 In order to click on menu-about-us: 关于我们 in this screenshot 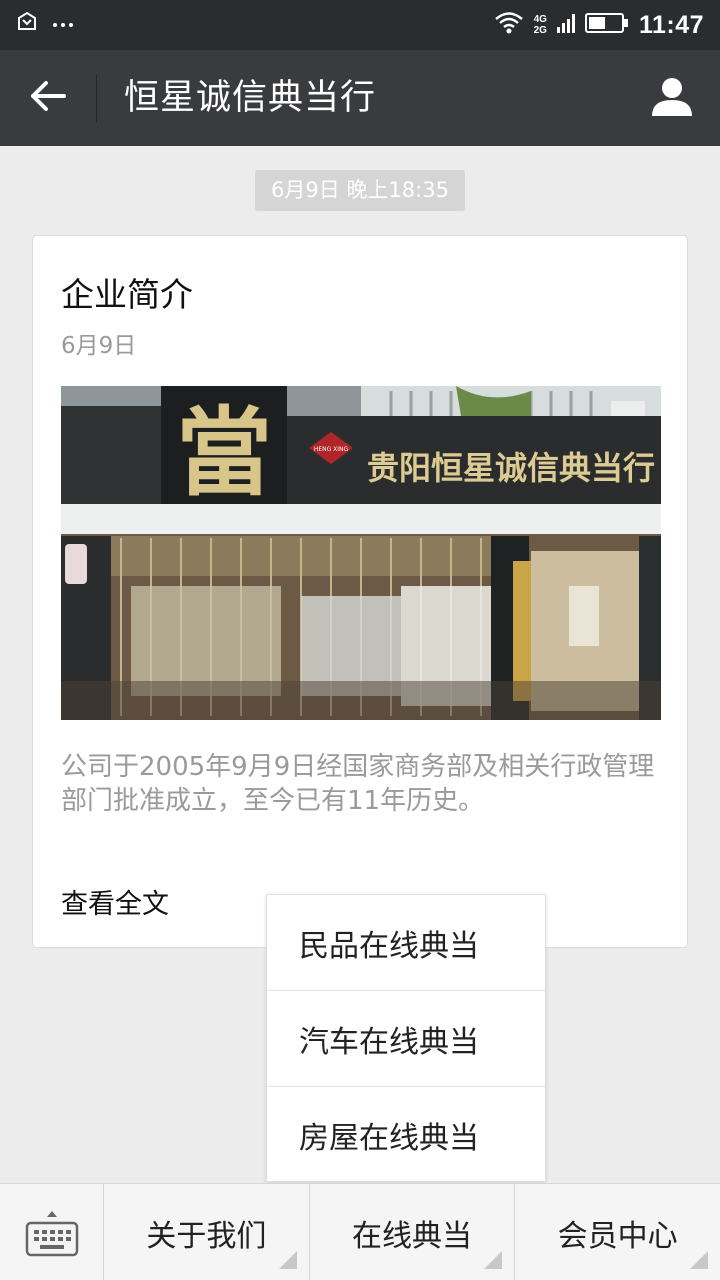, I will do `click(207, 1232)`.